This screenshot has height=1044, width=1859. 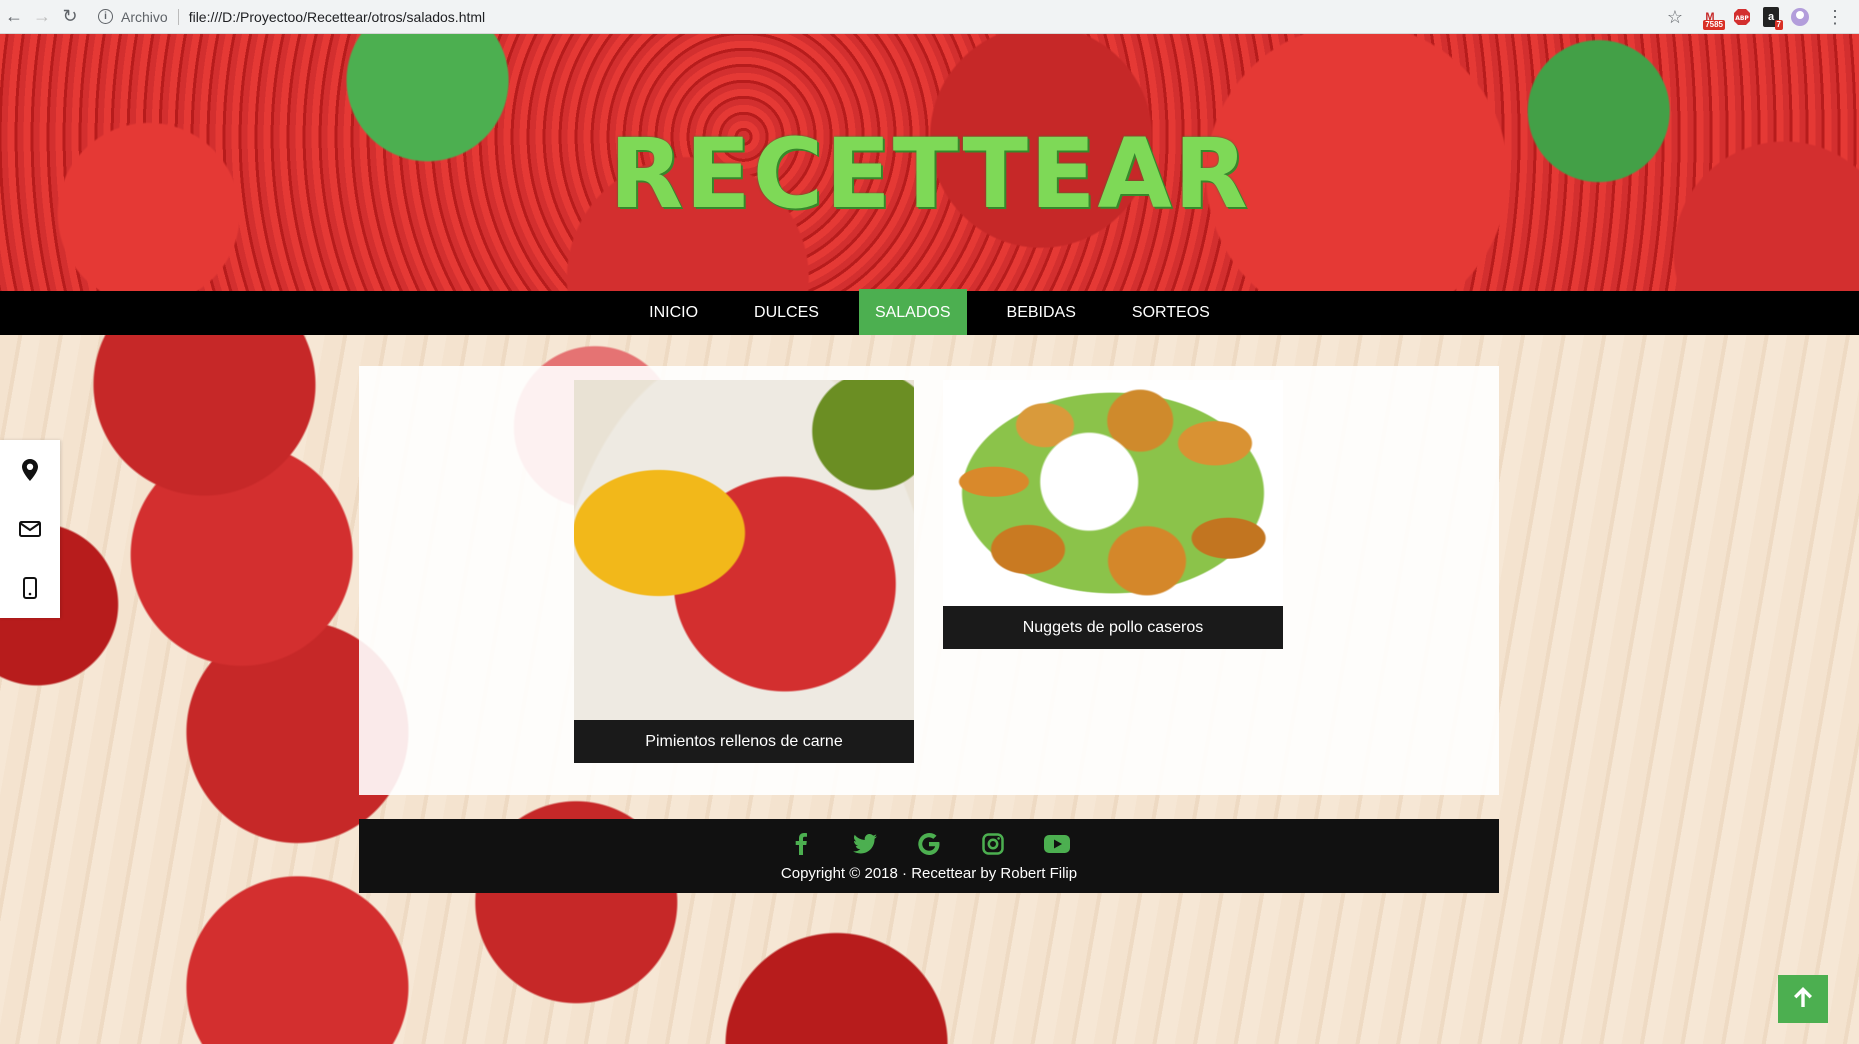 I want to click on bookmark-star-icon: ☆, so click(x=1675, y=17).